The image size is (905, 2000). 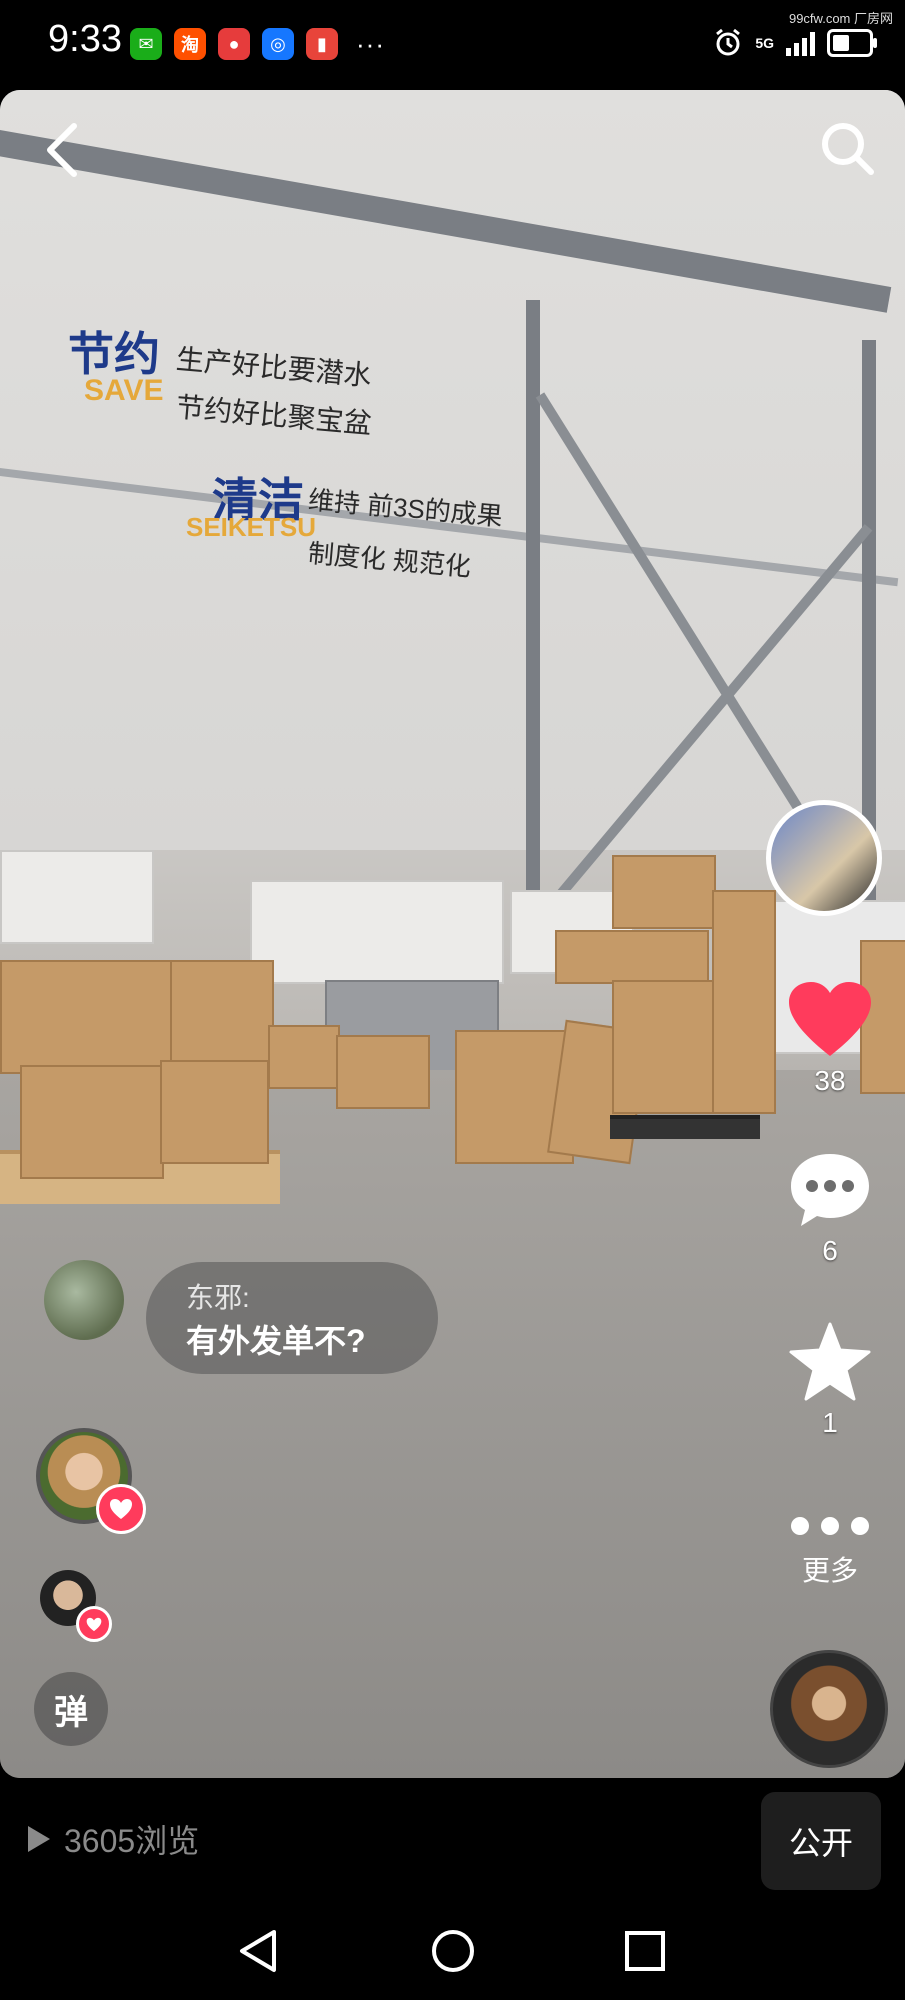 I want to click on book-icon: ▮, so click(x=322, y=44).